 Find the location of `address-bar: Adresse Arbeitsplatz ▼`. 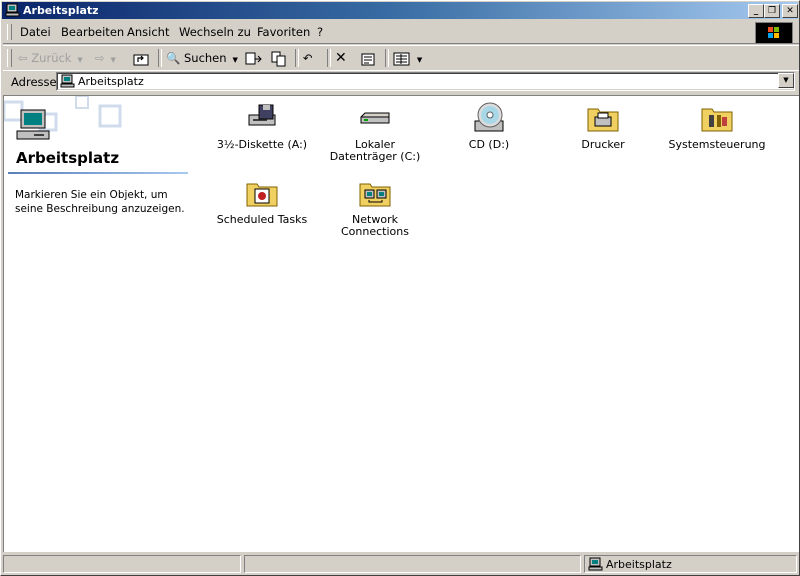

address-bar: Adresse Arbeitsplatz ▼ is located at coordinates (401, 81).